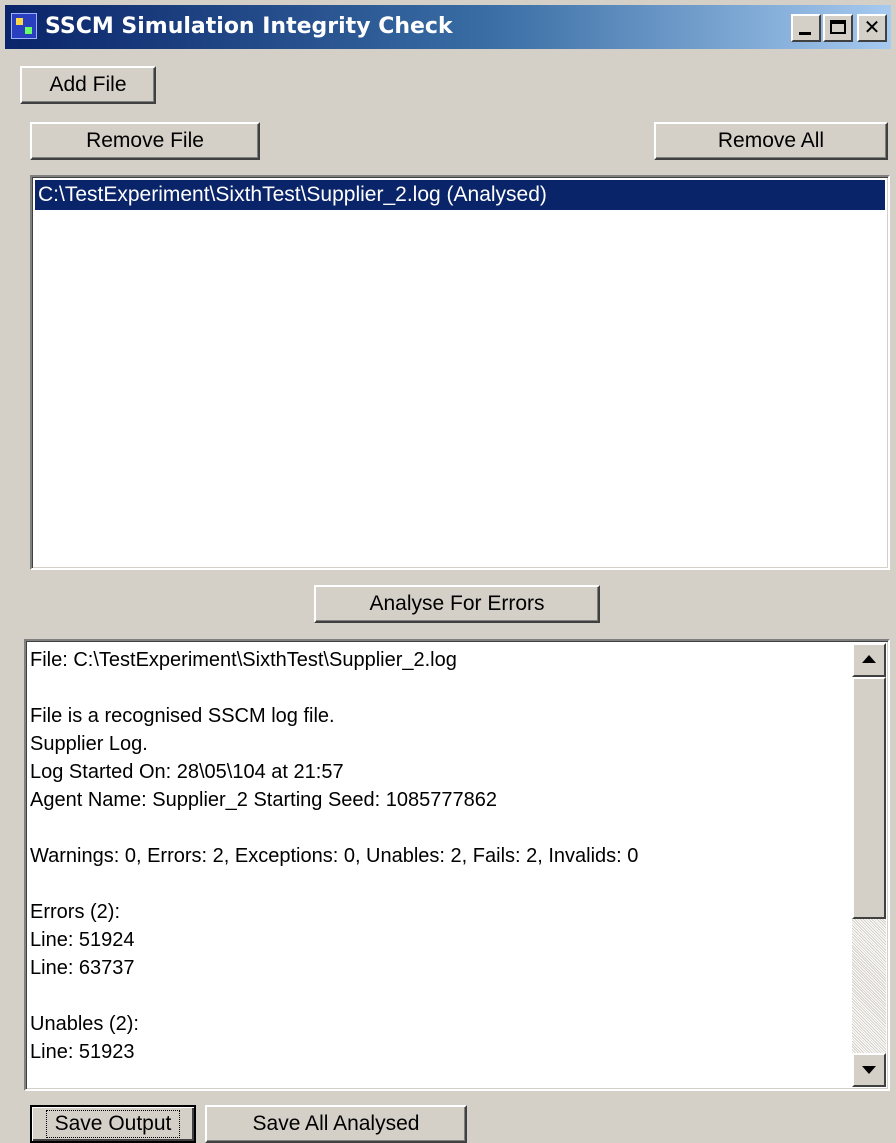 This screenshot has height=1143, width=896. What do you see at coordinates (75, 912) in the screenshot?
I see `output-line: Errors (2):` at bounding box center [75, 912].